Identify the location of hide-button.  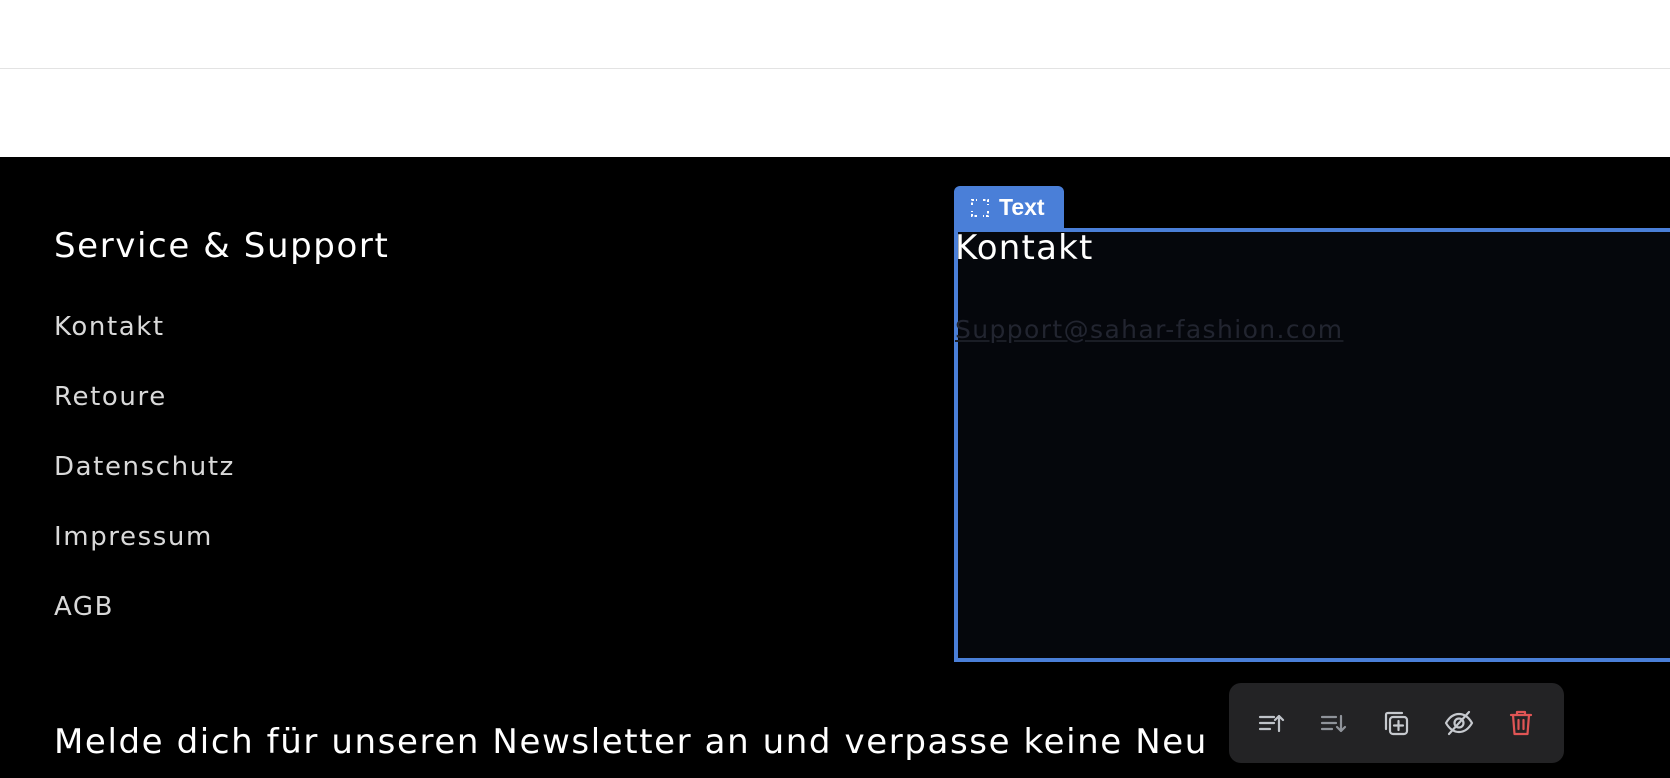
(1459, 723).